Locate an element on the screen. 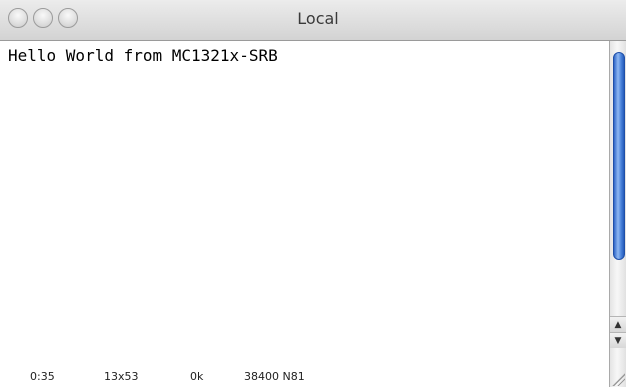 The image size is (626, 387). status-settings: 38400 N81 is located at coordinates (274, 376).